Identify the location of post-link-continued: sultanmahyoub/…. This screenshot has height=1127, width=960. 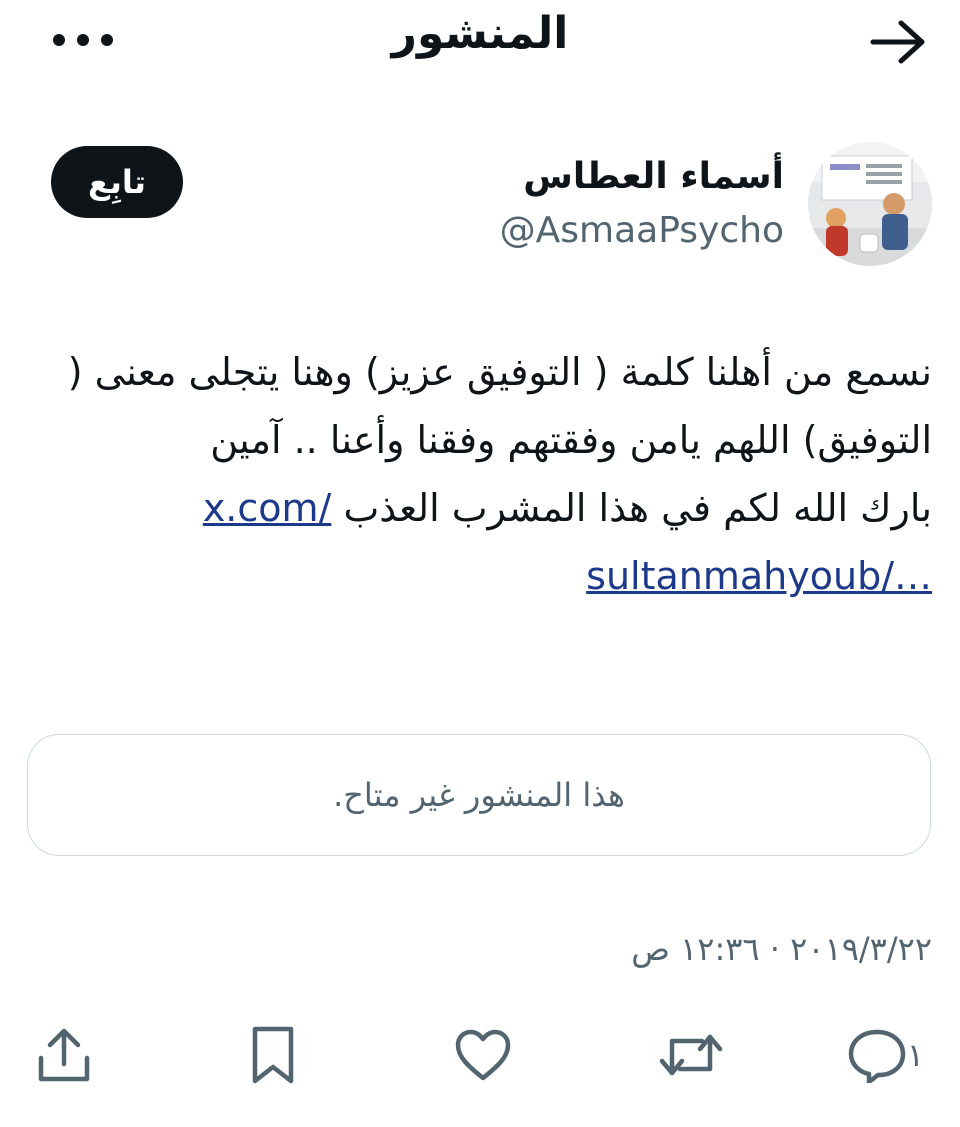
(759, 576).